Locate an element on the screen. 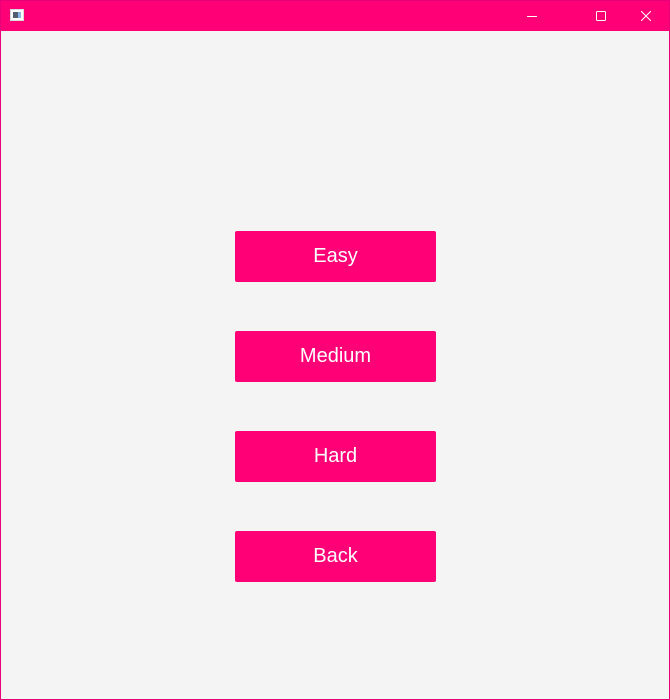 This screenshot has width=670, height=700. minimize-icon is located at coordinates (532, 16).